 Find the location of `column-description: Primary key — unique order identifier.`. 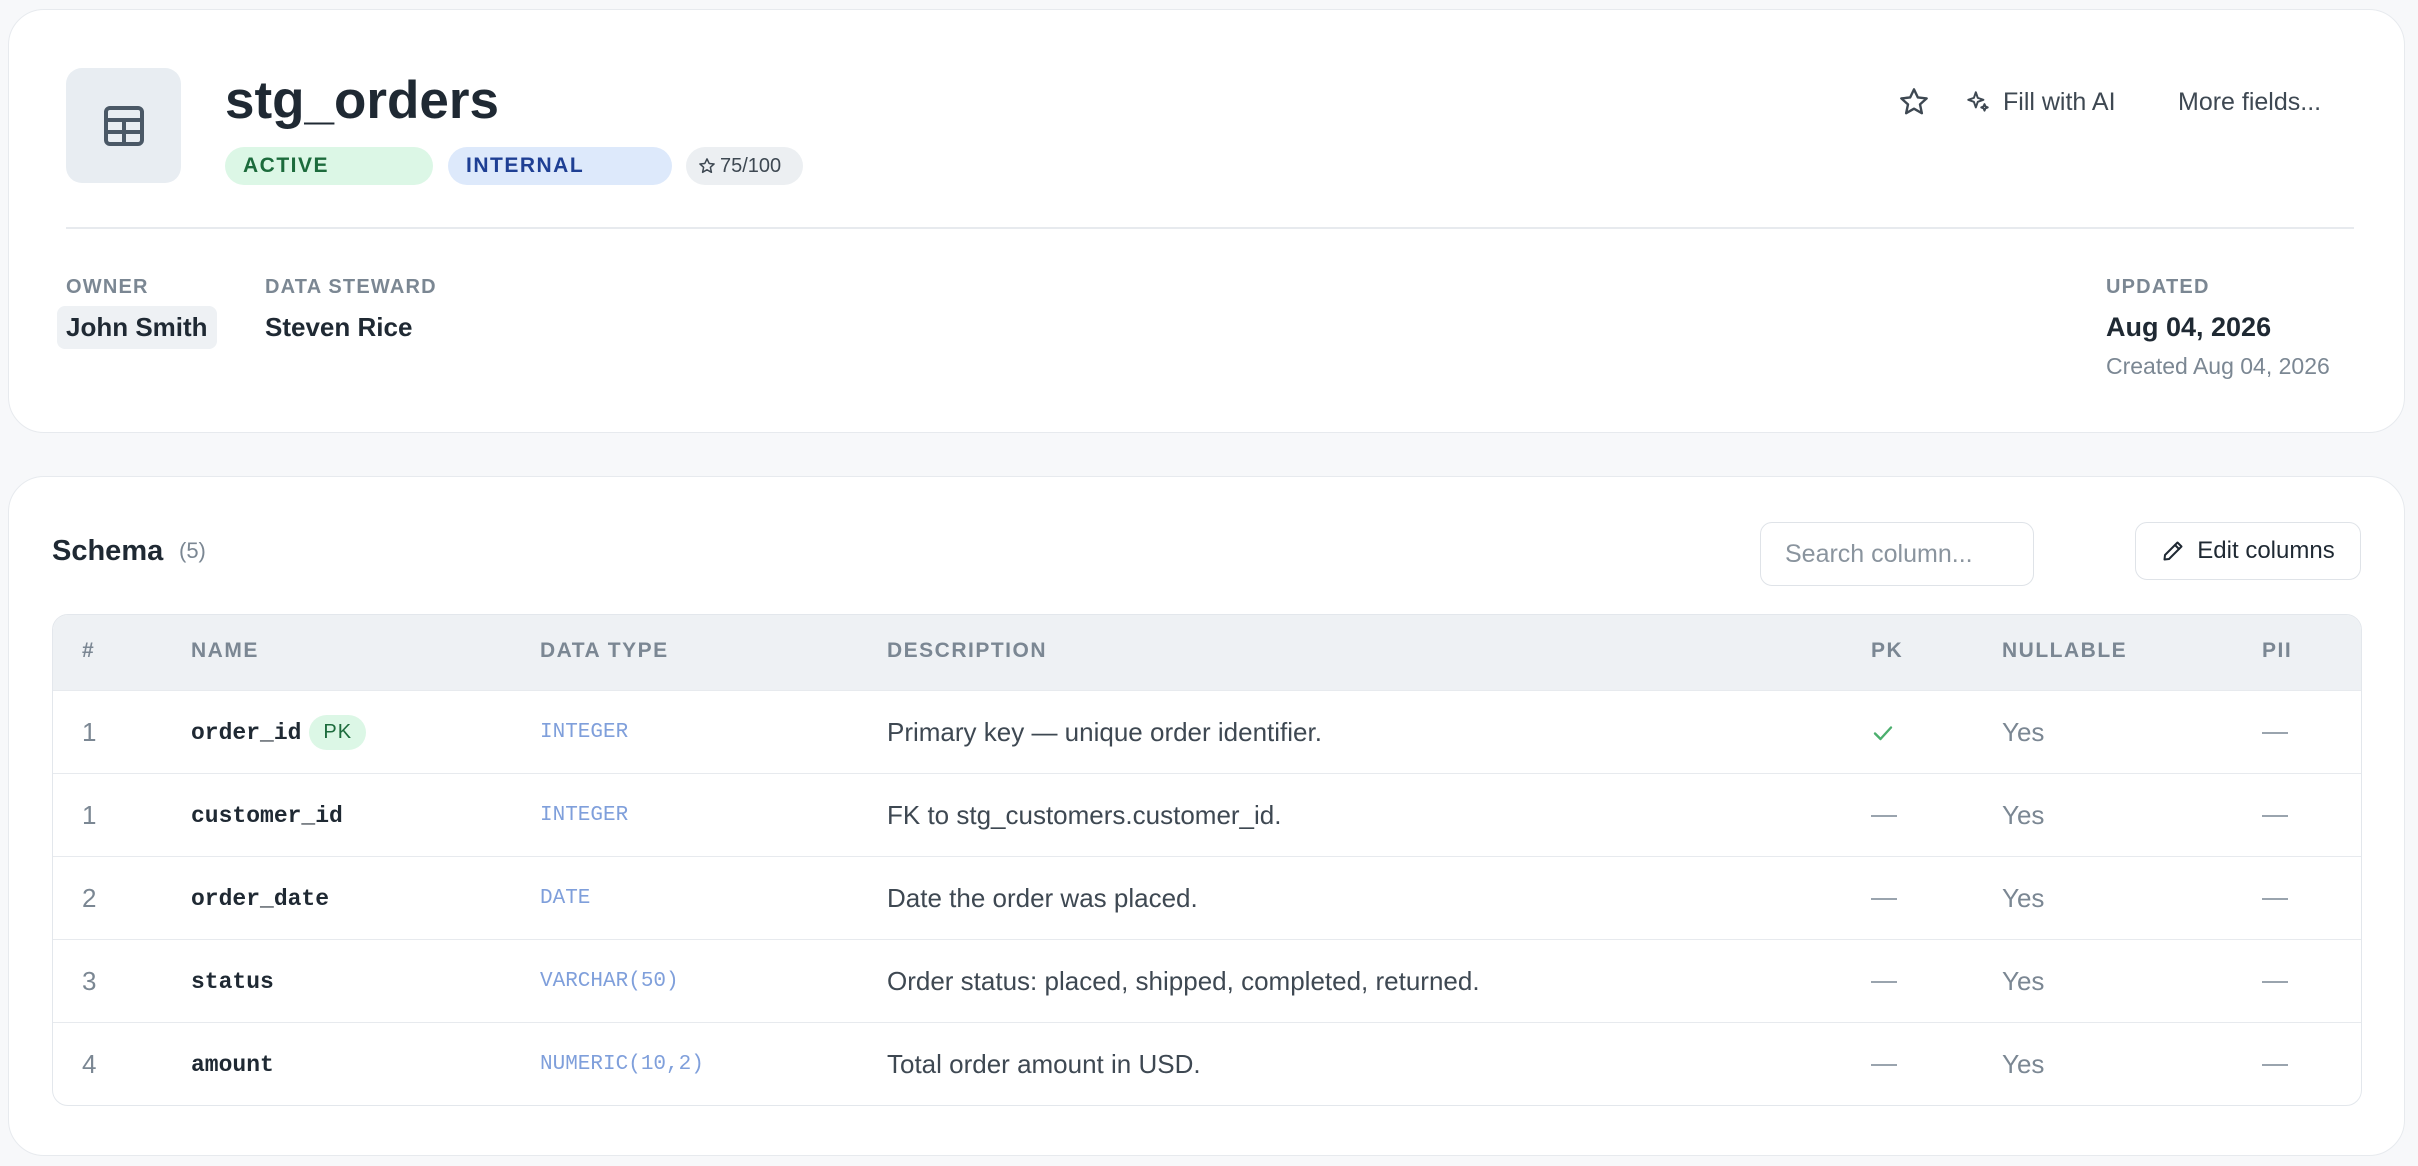

column-description: Primary key — unique order identifier. is located at coordinates (1104, 732).